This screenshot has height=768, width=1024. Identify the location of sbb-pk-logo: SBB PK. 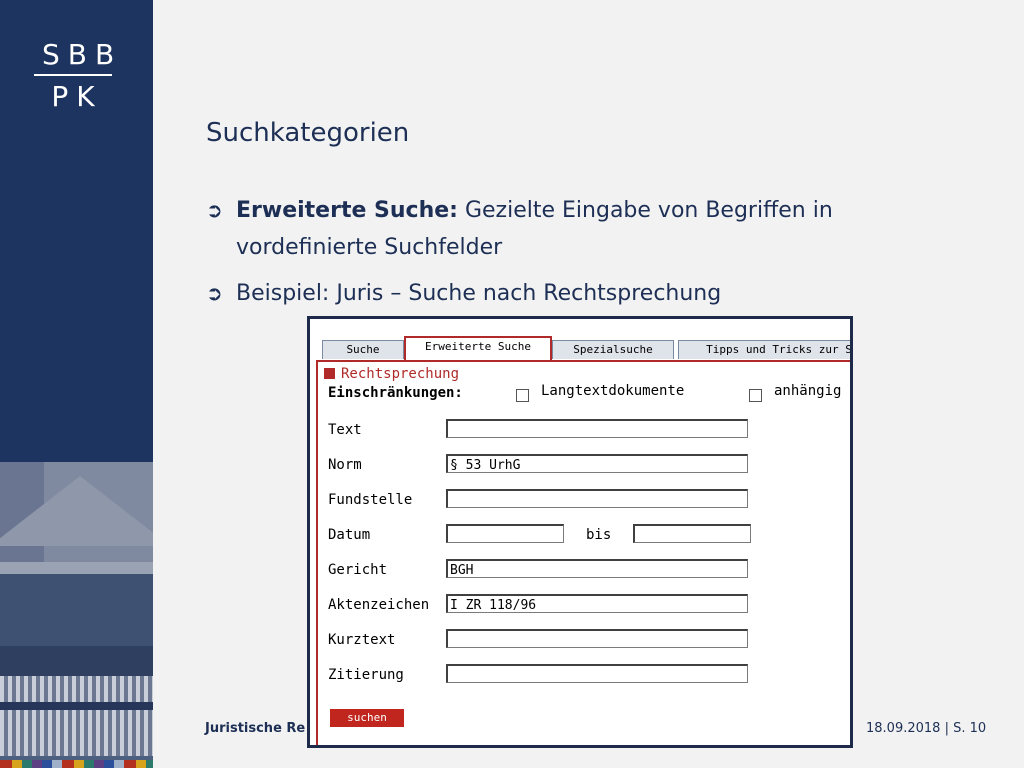
(78, 75).